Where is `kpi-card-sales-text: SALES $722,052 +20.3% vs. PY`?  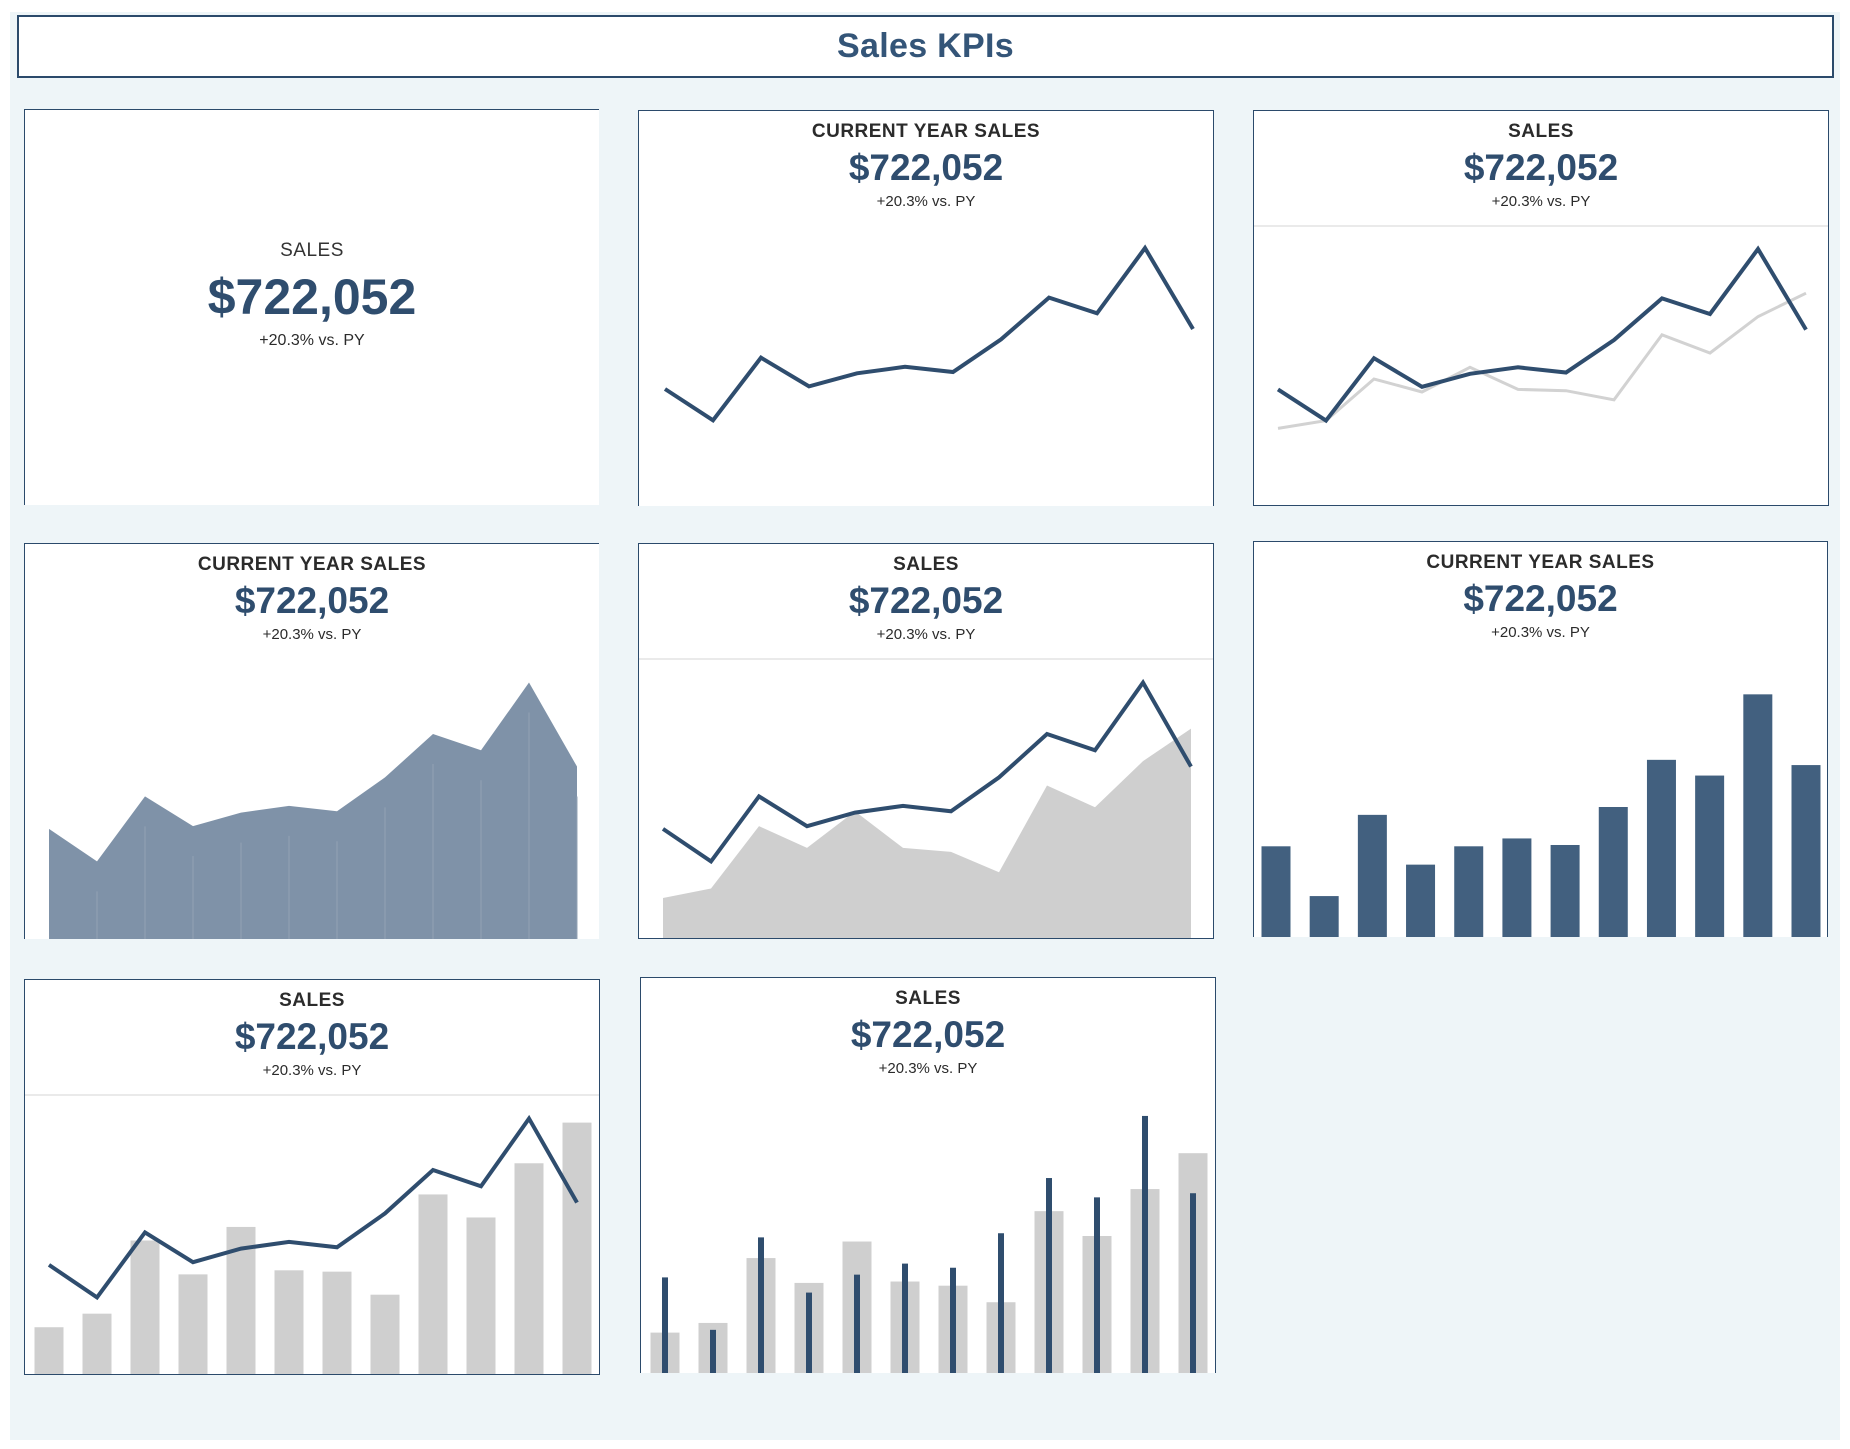 kpi-card-sales-text: SALES $722,052 +20.3% vs. PY is located at coordinates (311, 307).